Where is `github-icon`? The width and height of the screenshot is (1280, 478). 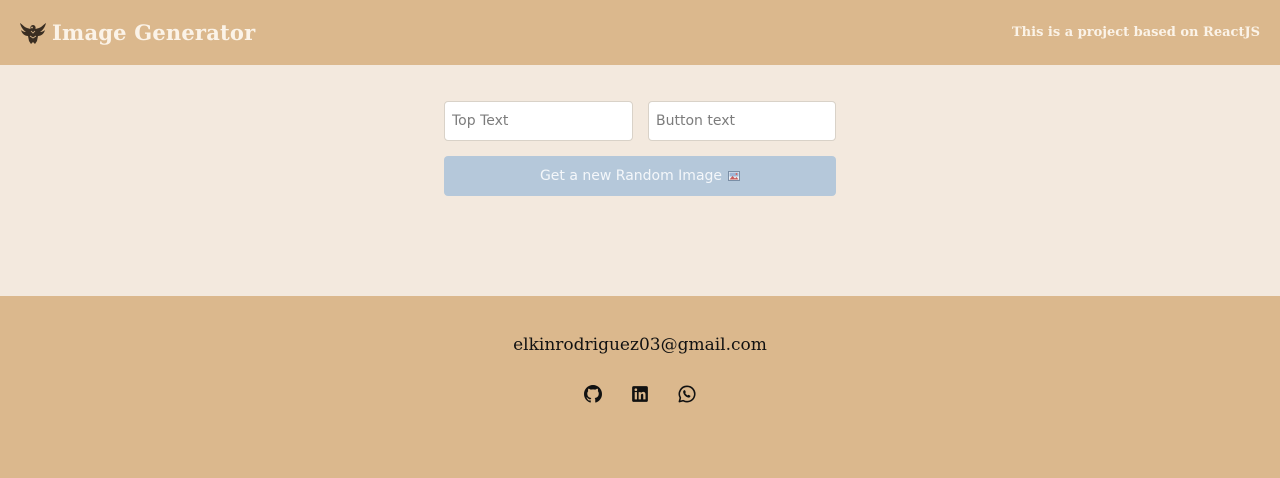 github-icon is located at coordinates (593, 394).